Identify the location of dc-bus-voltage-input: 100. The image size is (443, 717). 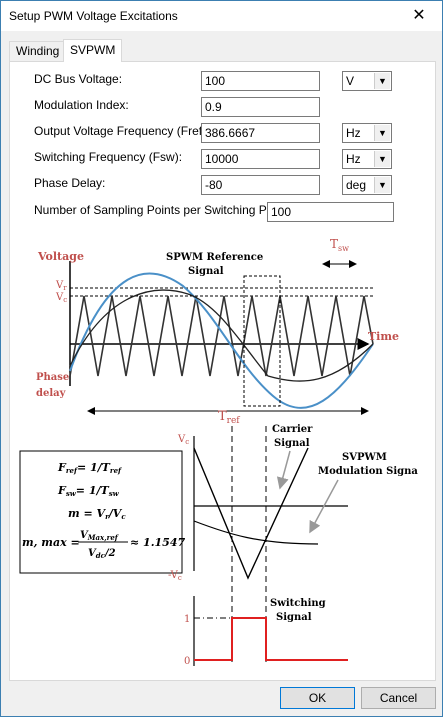
(260, 81).